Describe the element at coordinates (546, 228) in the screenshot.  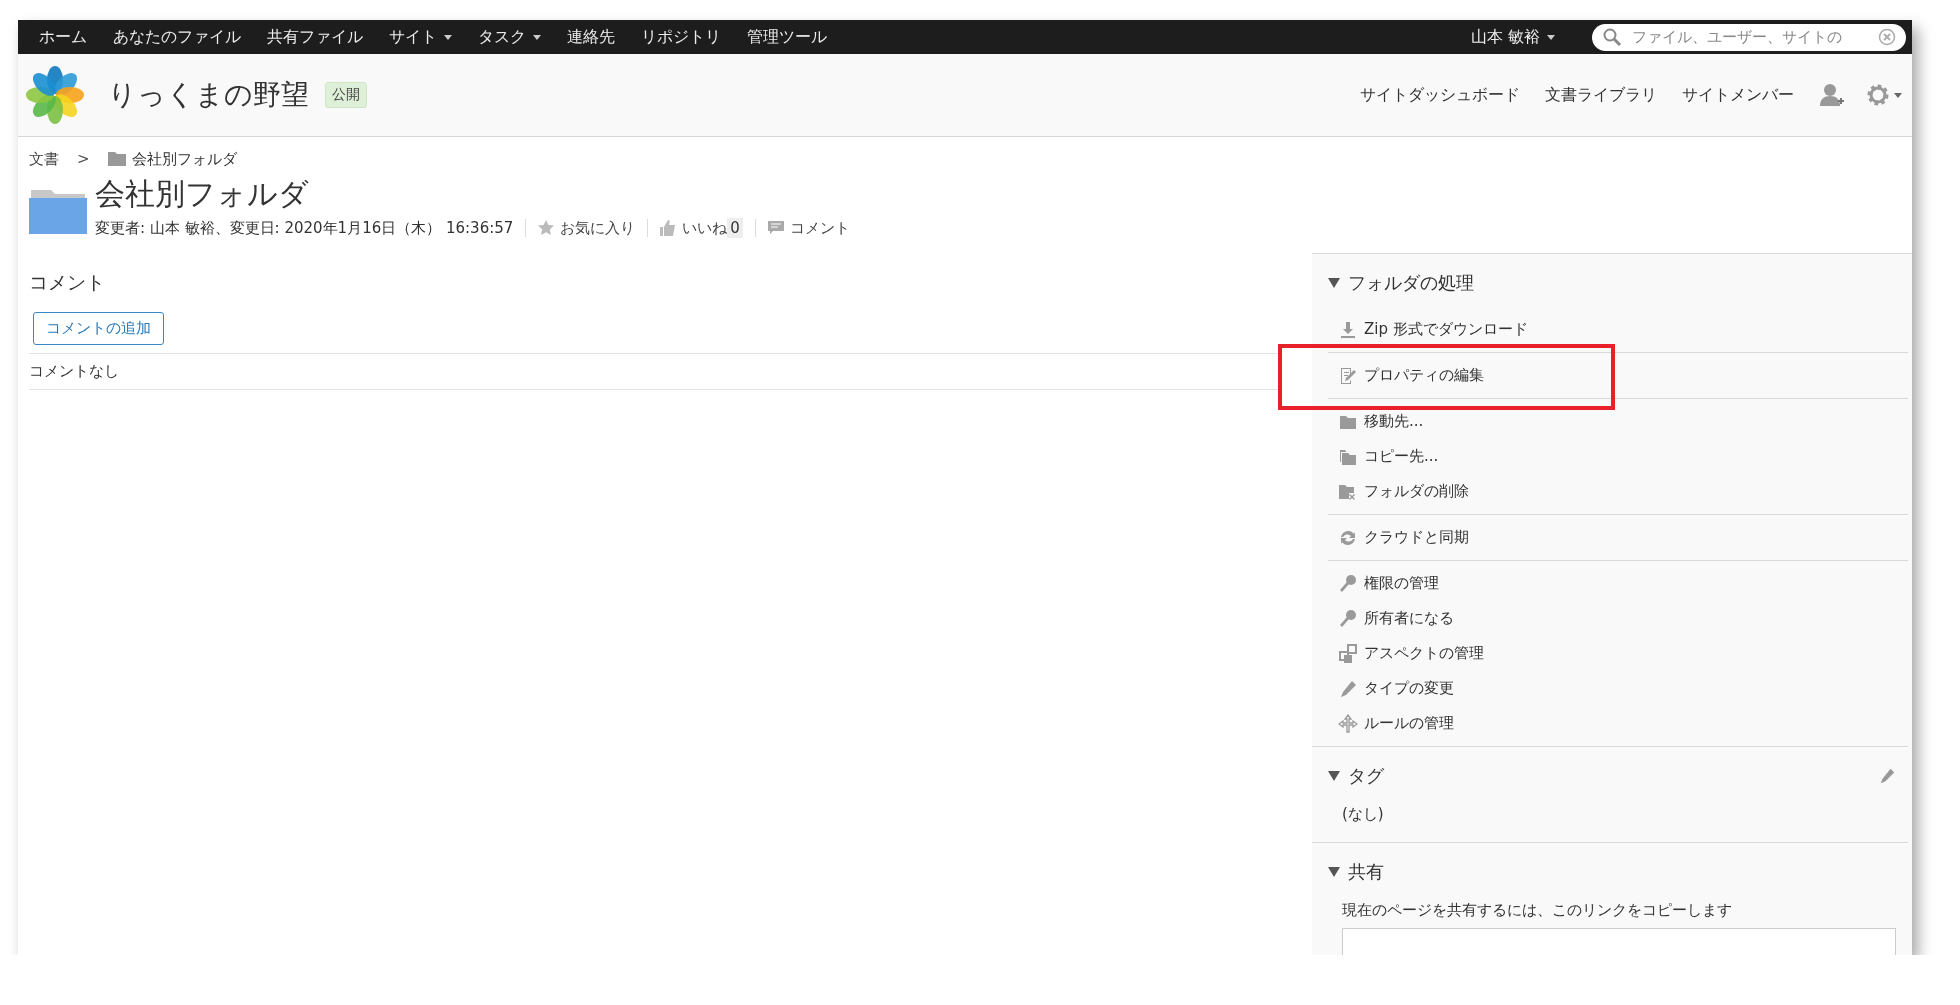
I see `star-icon` at that location.